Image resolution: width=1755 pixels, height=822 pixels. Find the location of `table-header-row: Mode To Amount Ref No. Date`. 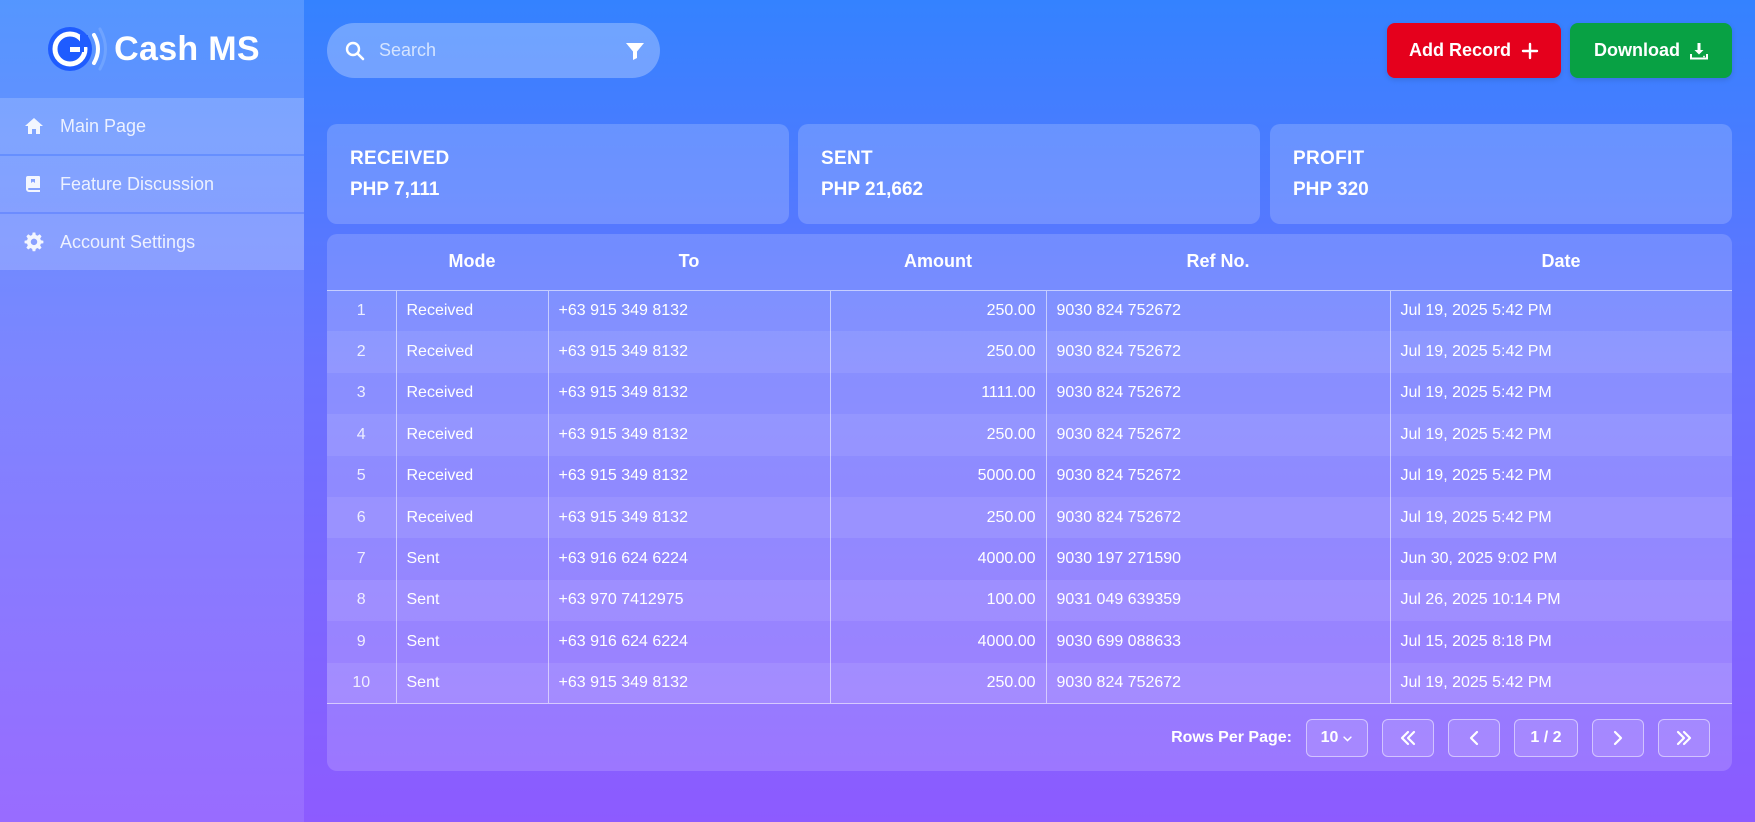

table-header-row: Mode To Amount Ref No. Date is located at coordinates (1029, 262).